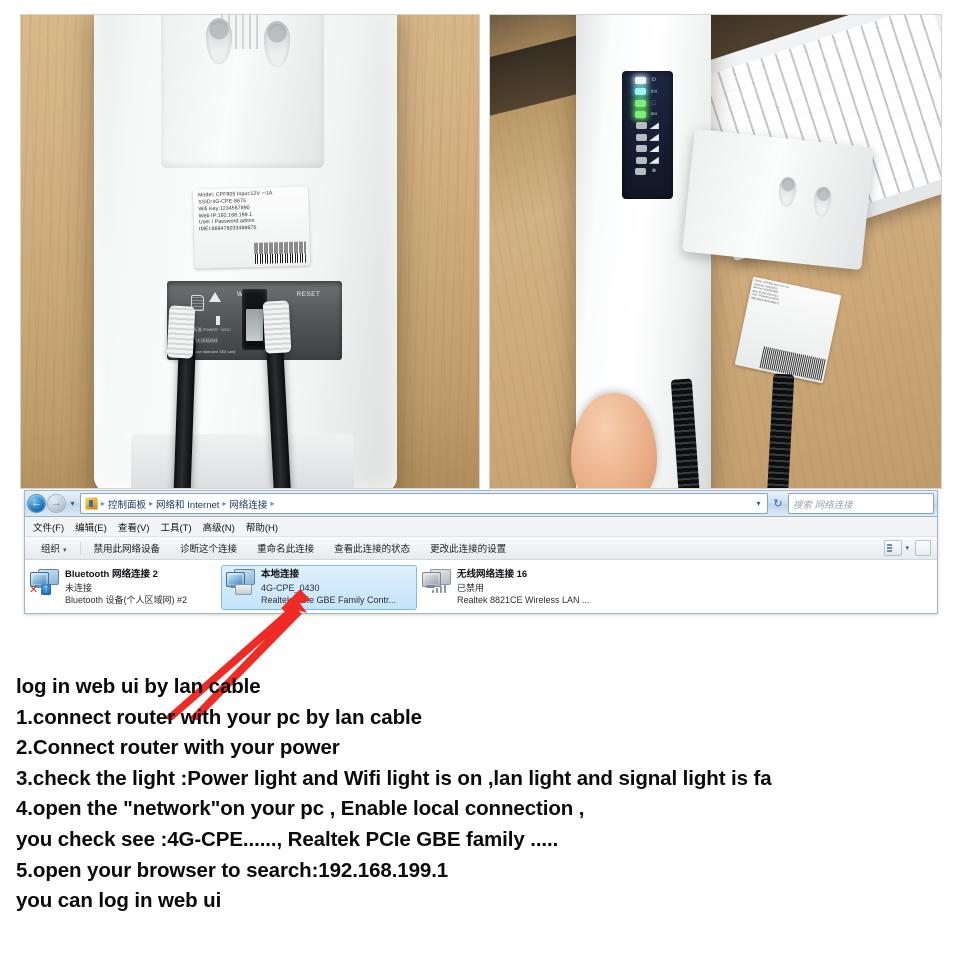  I want to click on change-connection-settings-button: 更改此连接的设置, so click(468, 548).